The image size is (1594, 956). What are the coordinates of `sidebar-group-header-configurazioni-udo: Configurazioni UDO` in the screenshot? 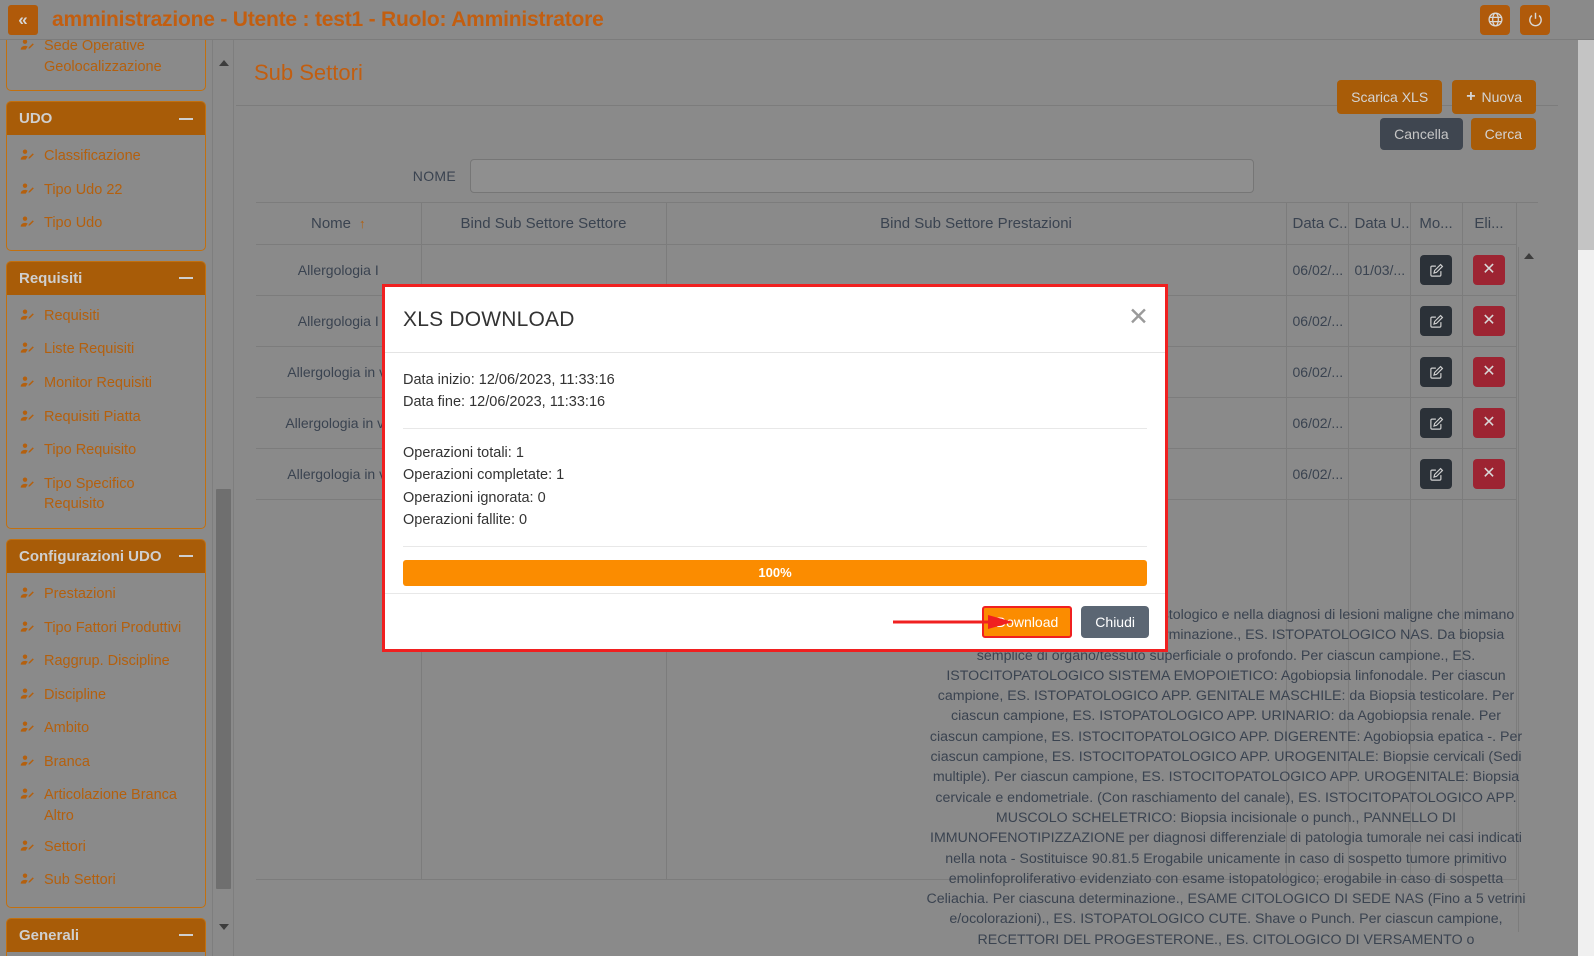 It's located at (106, 556).